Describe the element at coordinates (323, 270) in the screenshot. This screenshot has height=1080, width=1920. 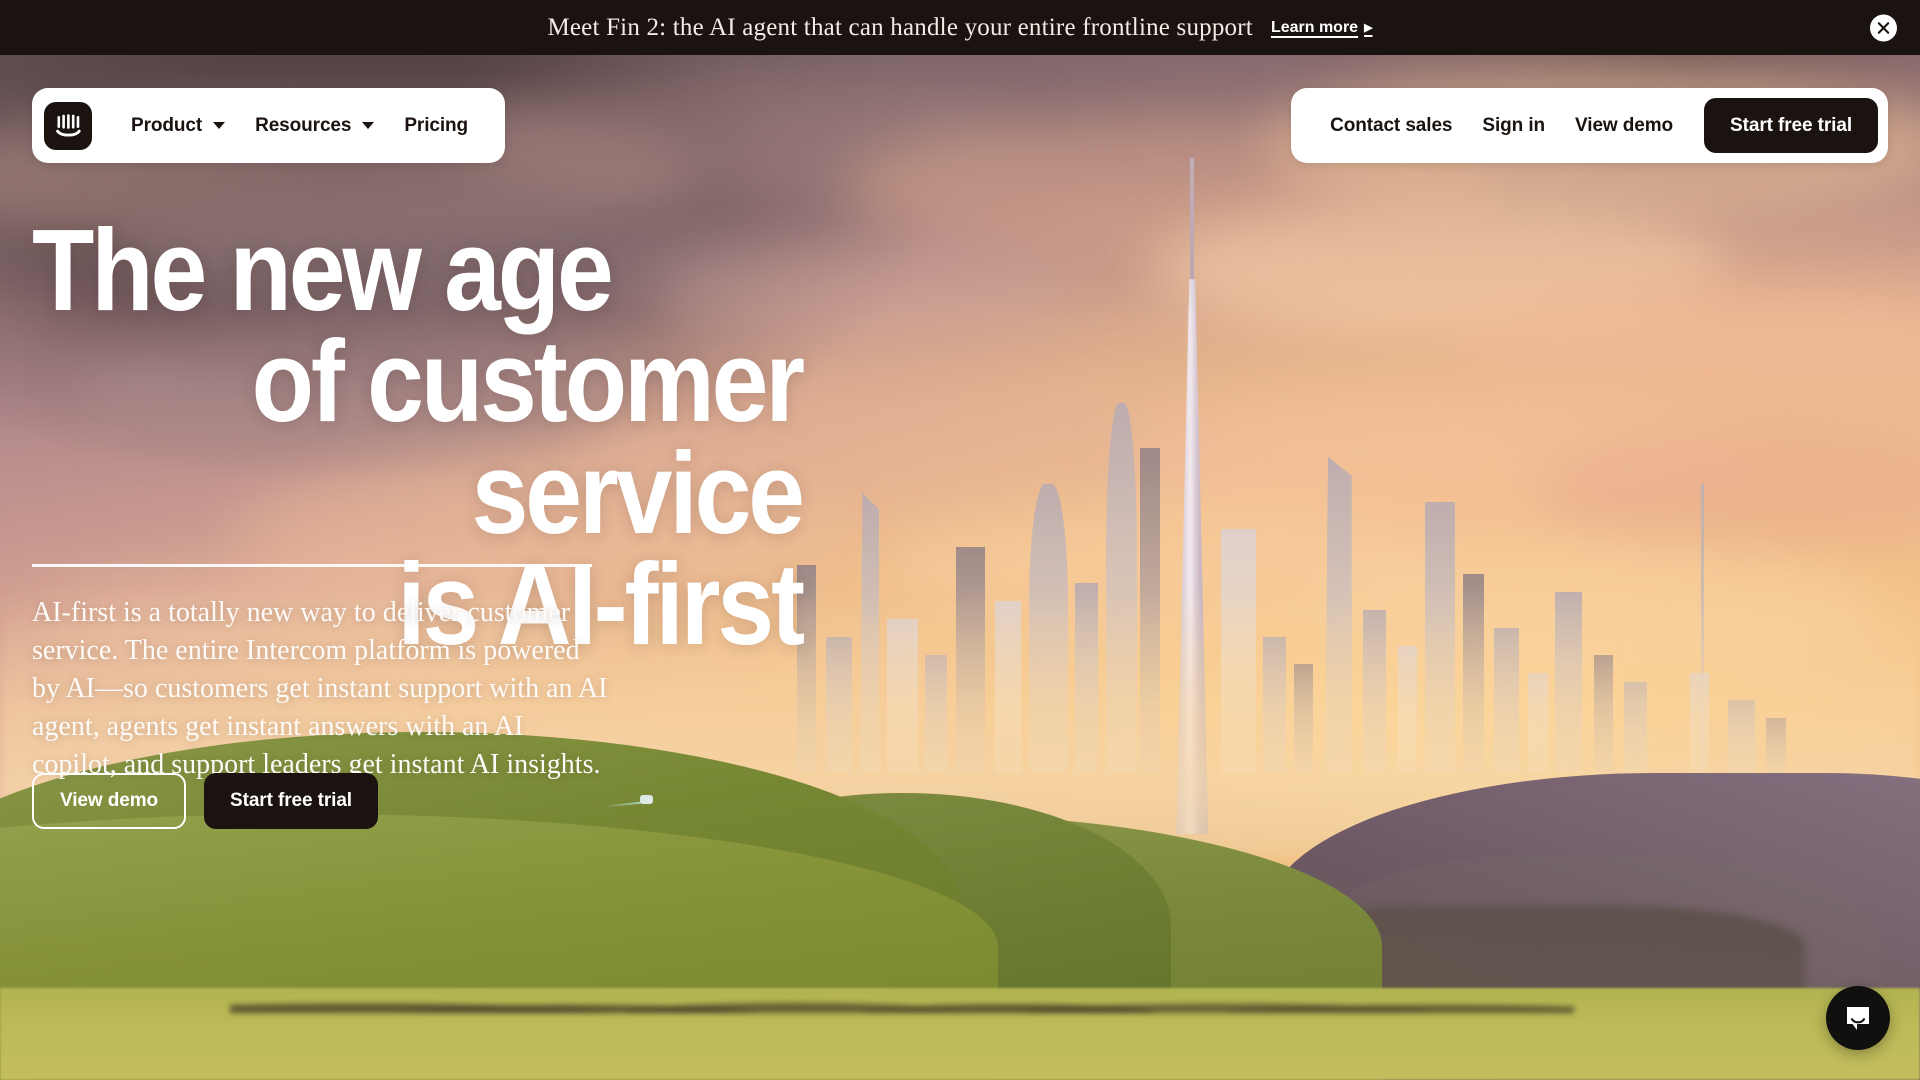
I see `headline-line-1: The new age` at that location.